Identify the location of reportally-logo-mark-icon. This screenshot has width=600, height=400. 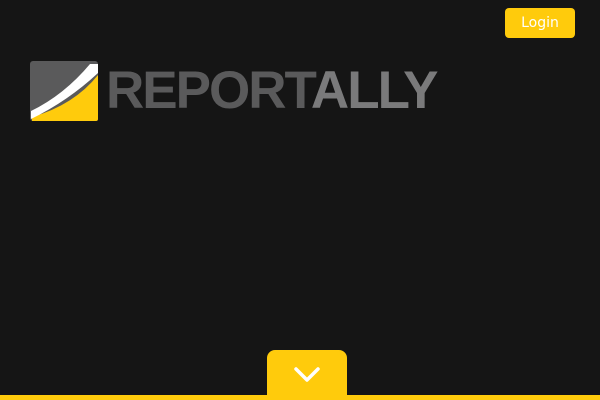
(64, 91).